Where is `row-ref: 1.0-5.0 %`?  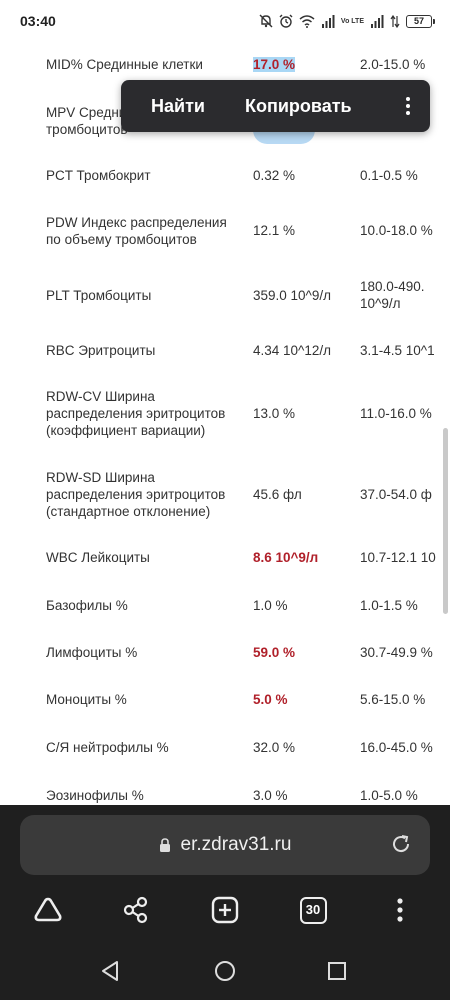
row-ref: 1.0-5.0 % is located at coordinates (389, 795).